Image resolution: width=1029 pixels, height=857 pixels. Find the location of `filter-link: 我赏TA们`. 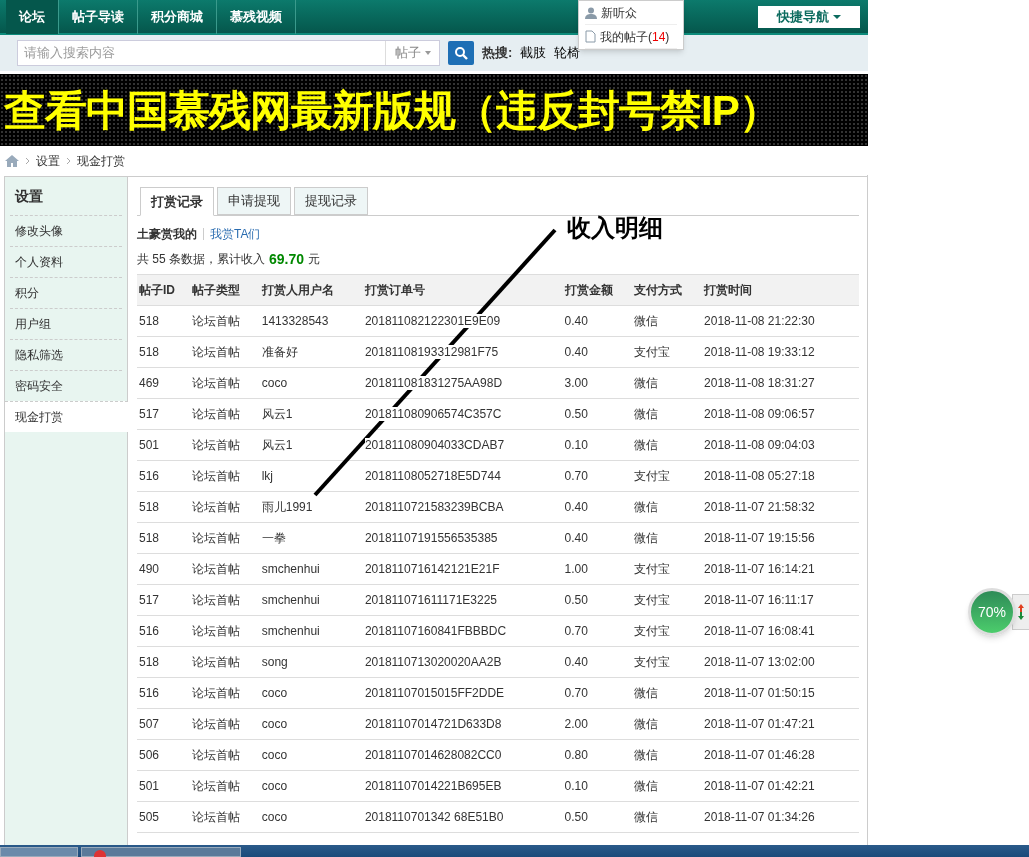

filter-link: 我赏TA们 is located at coordinates (235, 234).